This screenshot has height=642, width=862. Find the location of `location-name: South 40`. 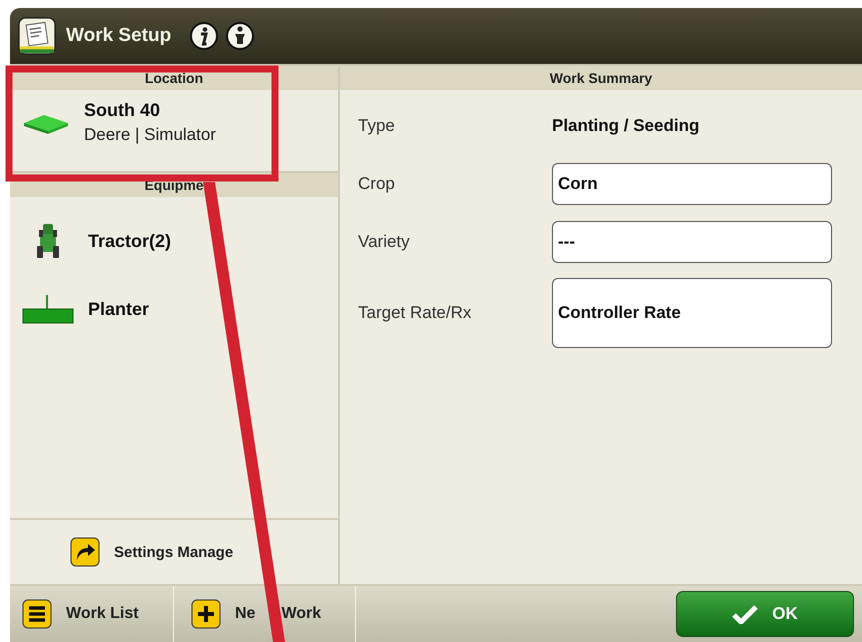

location-name: South 40 is located at coordinates (123, 110).